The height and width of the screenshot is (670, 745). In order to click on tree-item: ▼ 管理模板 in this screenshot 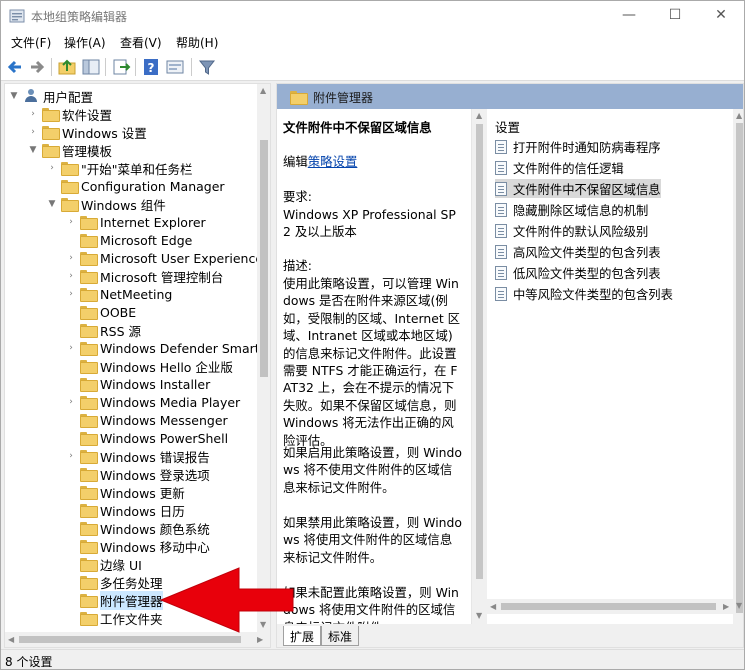, I will do `click(69, 150)`.